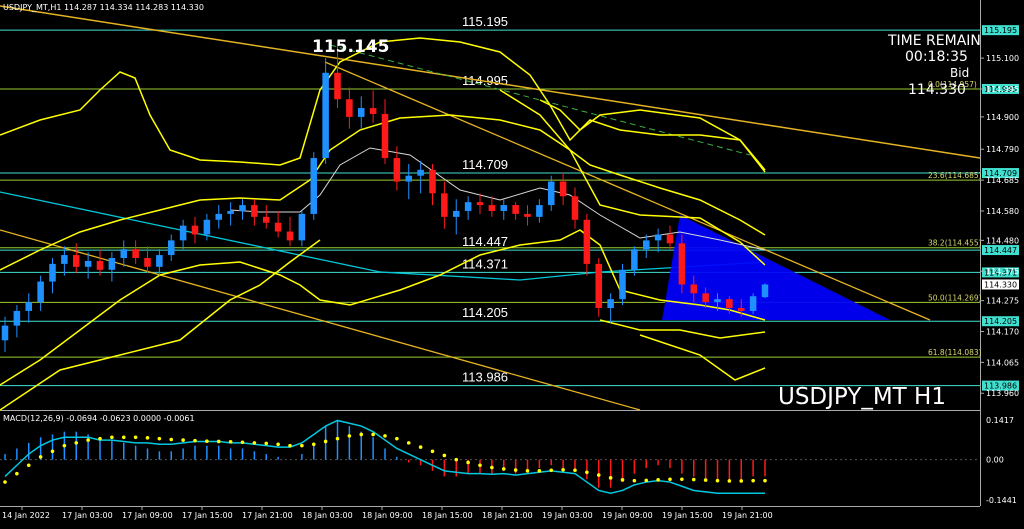 This screenshot has height=529, width=1024. I want to click on time-tick-label: 18 Jan 15:00, so click(447, 515).